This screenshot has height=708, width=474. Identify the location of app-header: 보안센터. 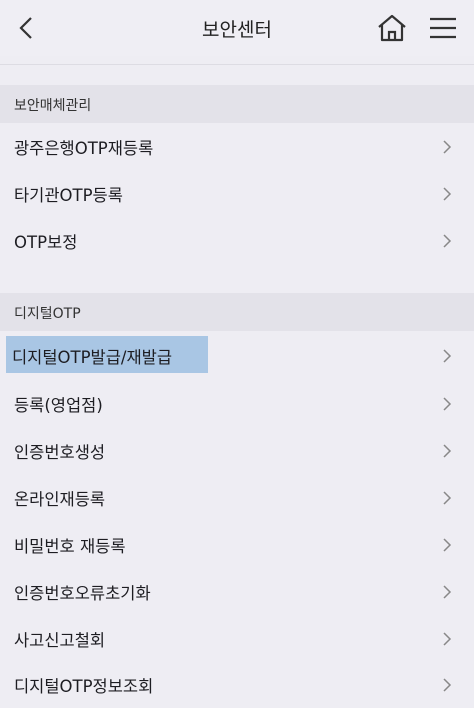
(237, 28).